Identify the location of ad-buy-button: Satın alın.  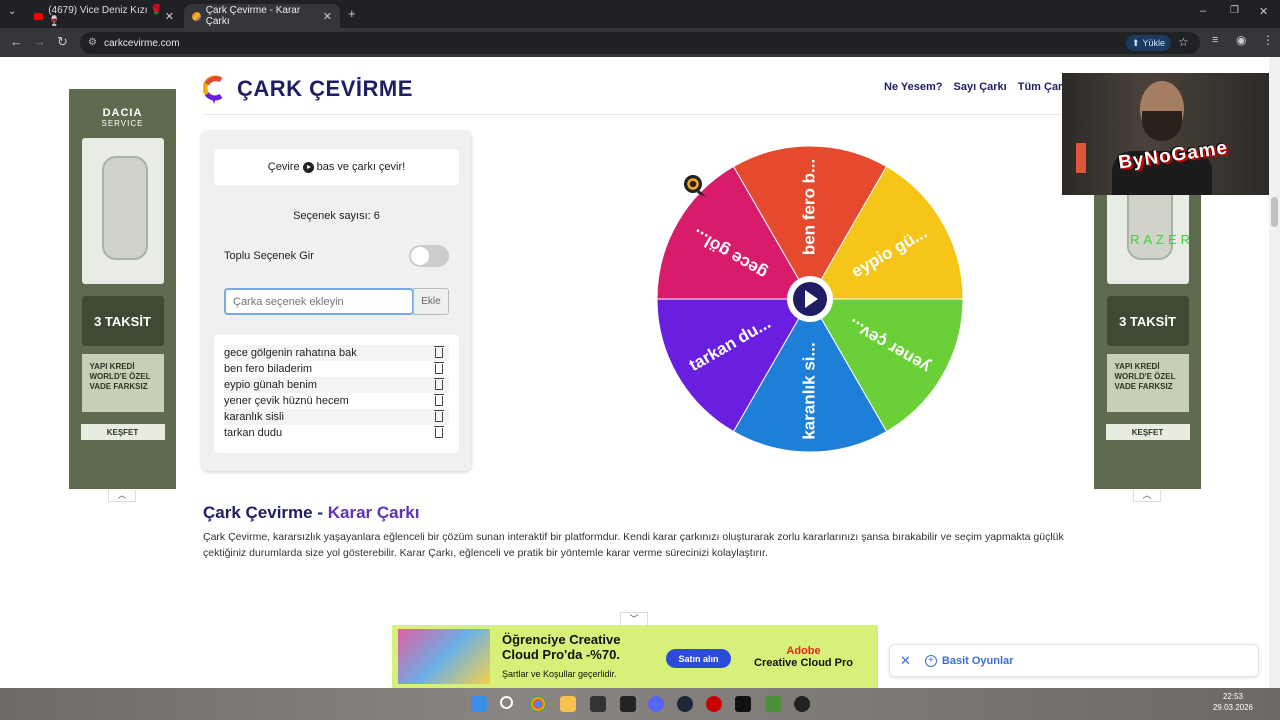
(698, 658).